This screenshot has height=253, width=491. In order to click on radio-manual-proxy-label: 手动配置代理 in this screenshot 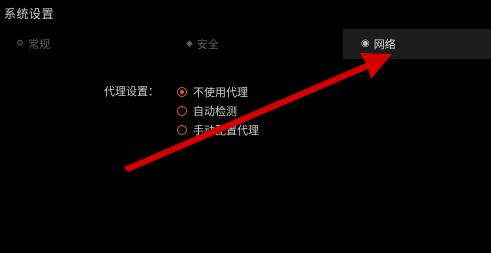, I will do `click(226, 130)`.